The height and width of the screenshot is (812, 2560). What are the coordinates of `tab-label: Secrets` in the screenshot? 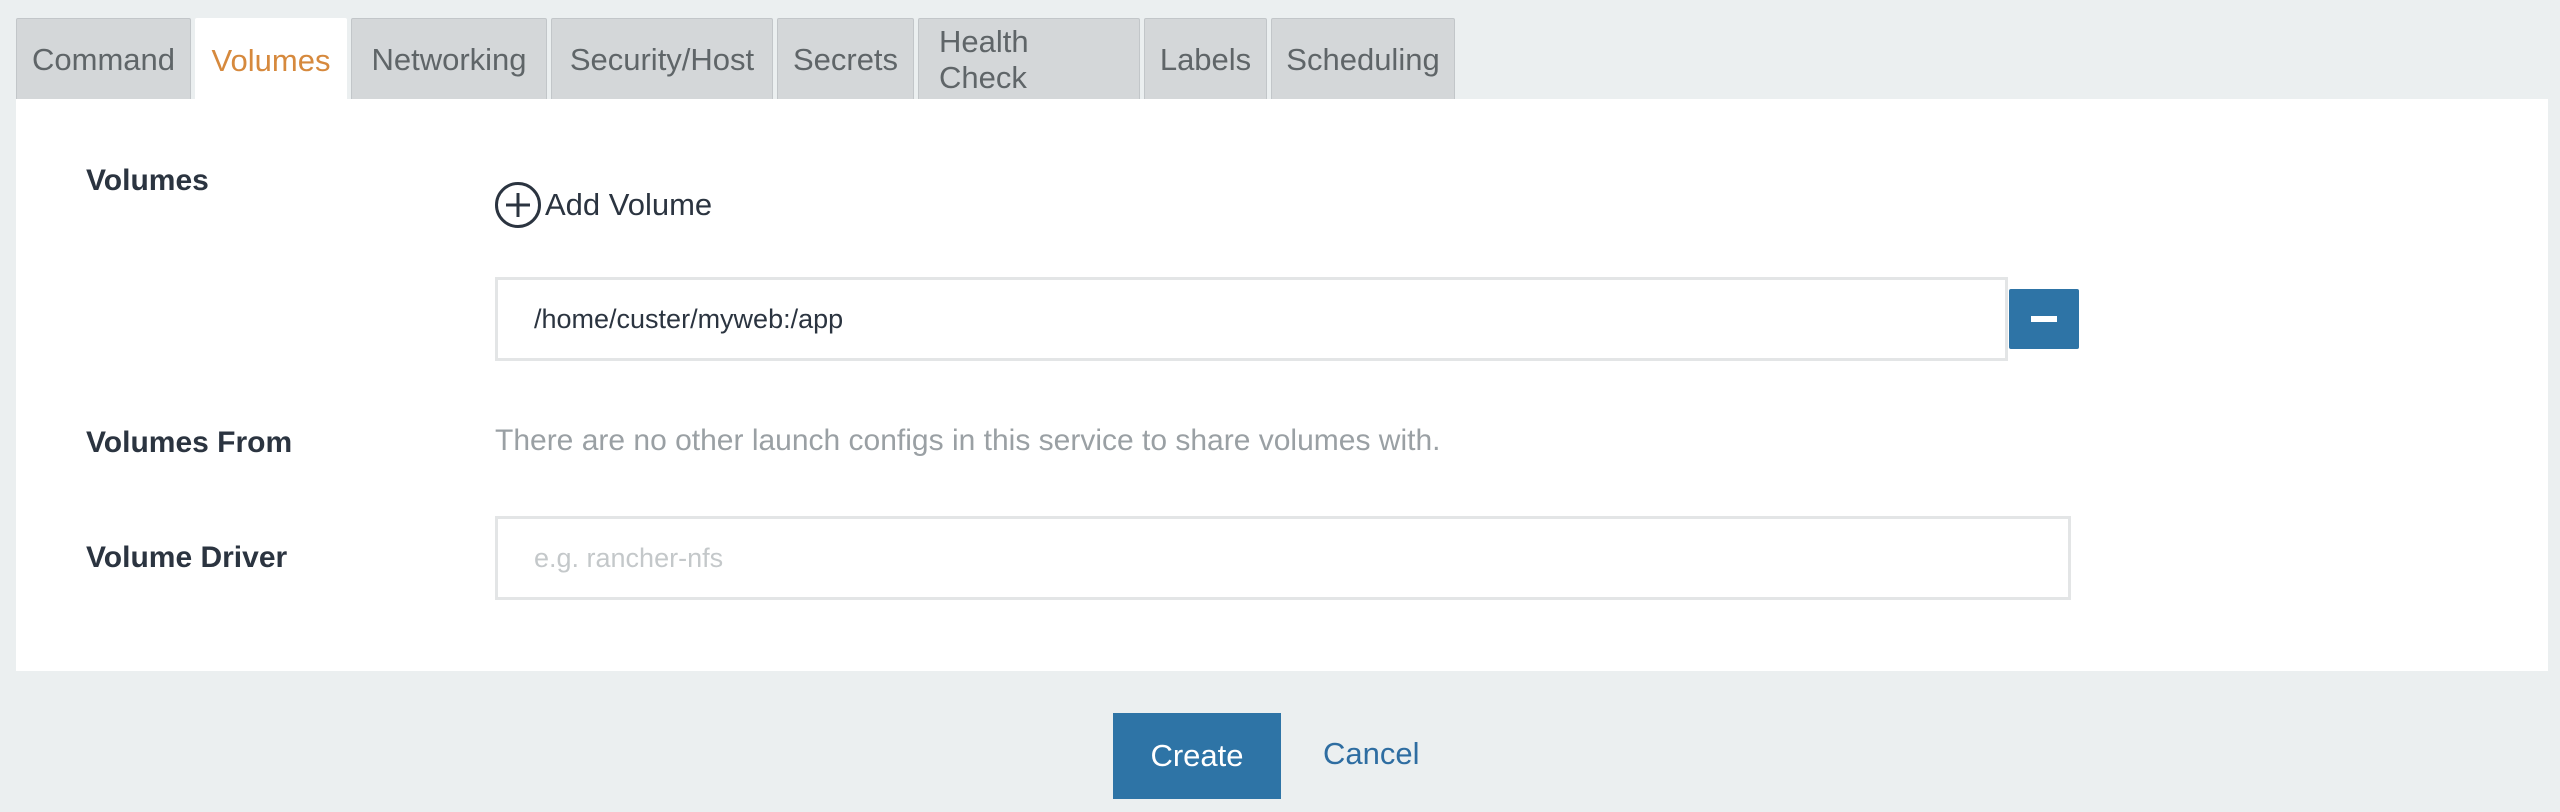 It's located at (845, 59).